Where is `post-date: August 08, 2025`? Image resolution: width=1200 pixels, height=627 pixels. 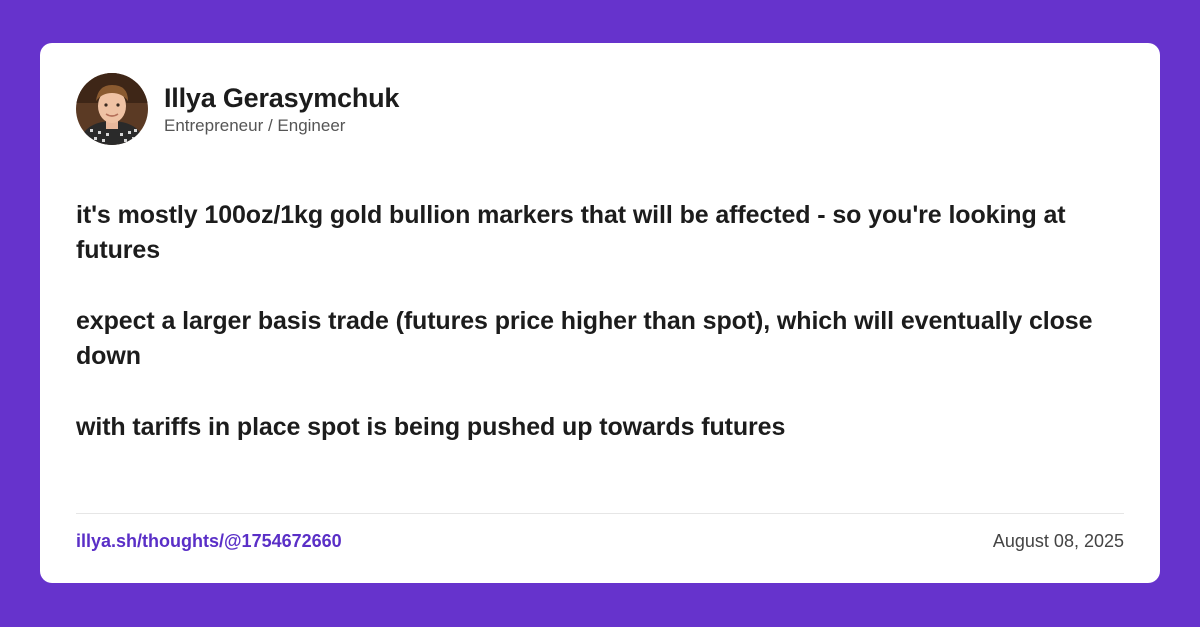 post-date: August 08, 2025 is located at coordinates (1058, 541).